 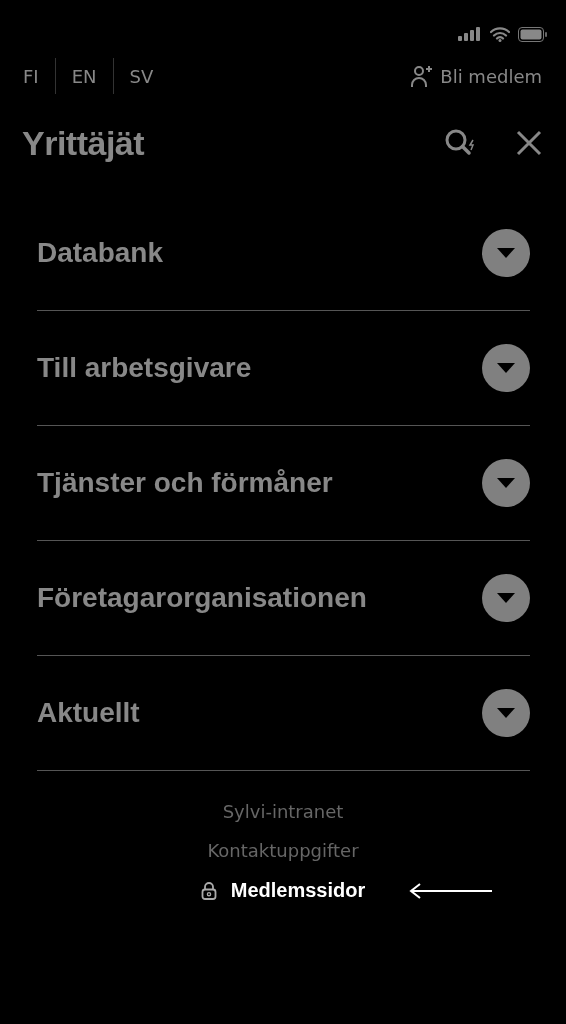 What do you see at coordinates (283, 253) in the screenshot?
I see `menu-item: Databank` at bounding box center [283, 253].